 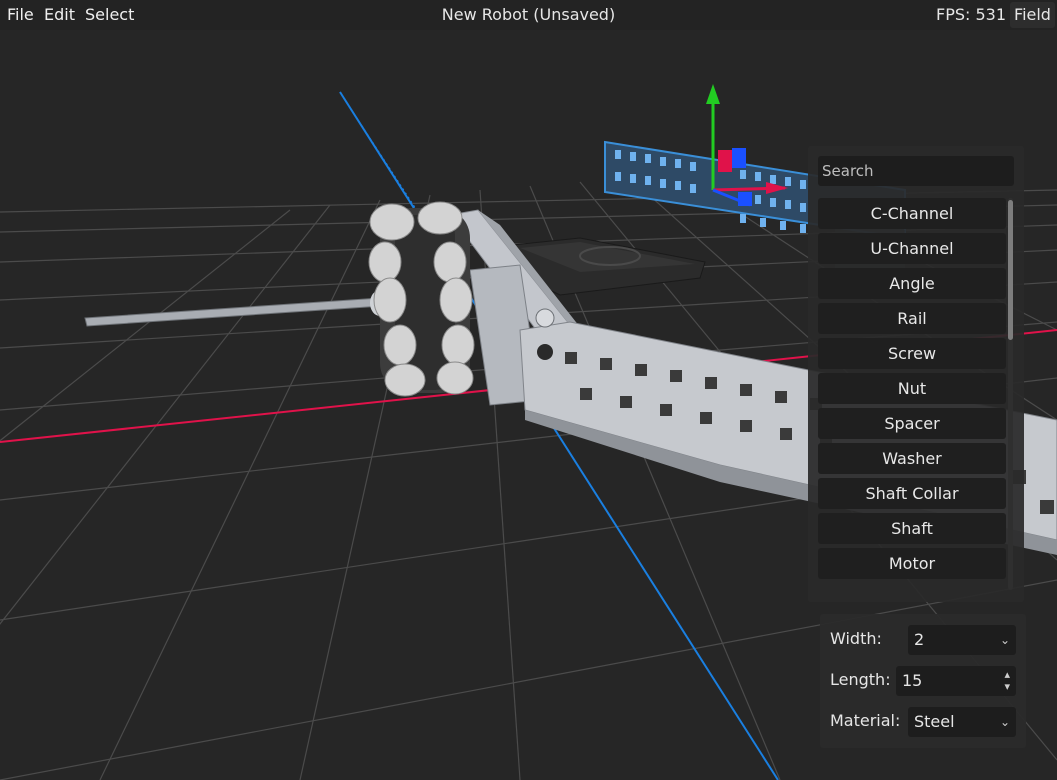 What do you see at coordinates (865, 720) in the screenshot?
I see `material-label: Material:` at bounding box center [865, 720].